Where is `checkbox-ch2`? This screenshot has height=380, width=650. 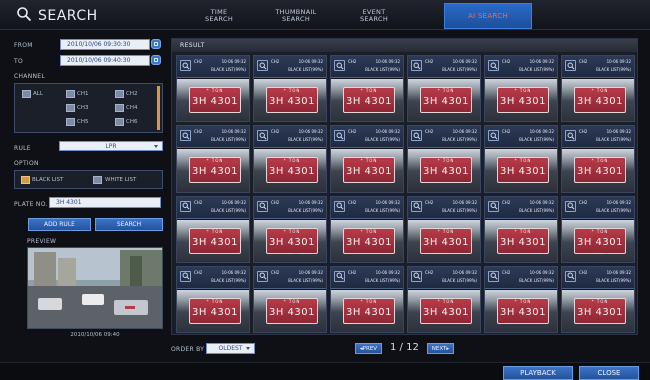 checkbox-ch2 is located at coordinates (119, 94).